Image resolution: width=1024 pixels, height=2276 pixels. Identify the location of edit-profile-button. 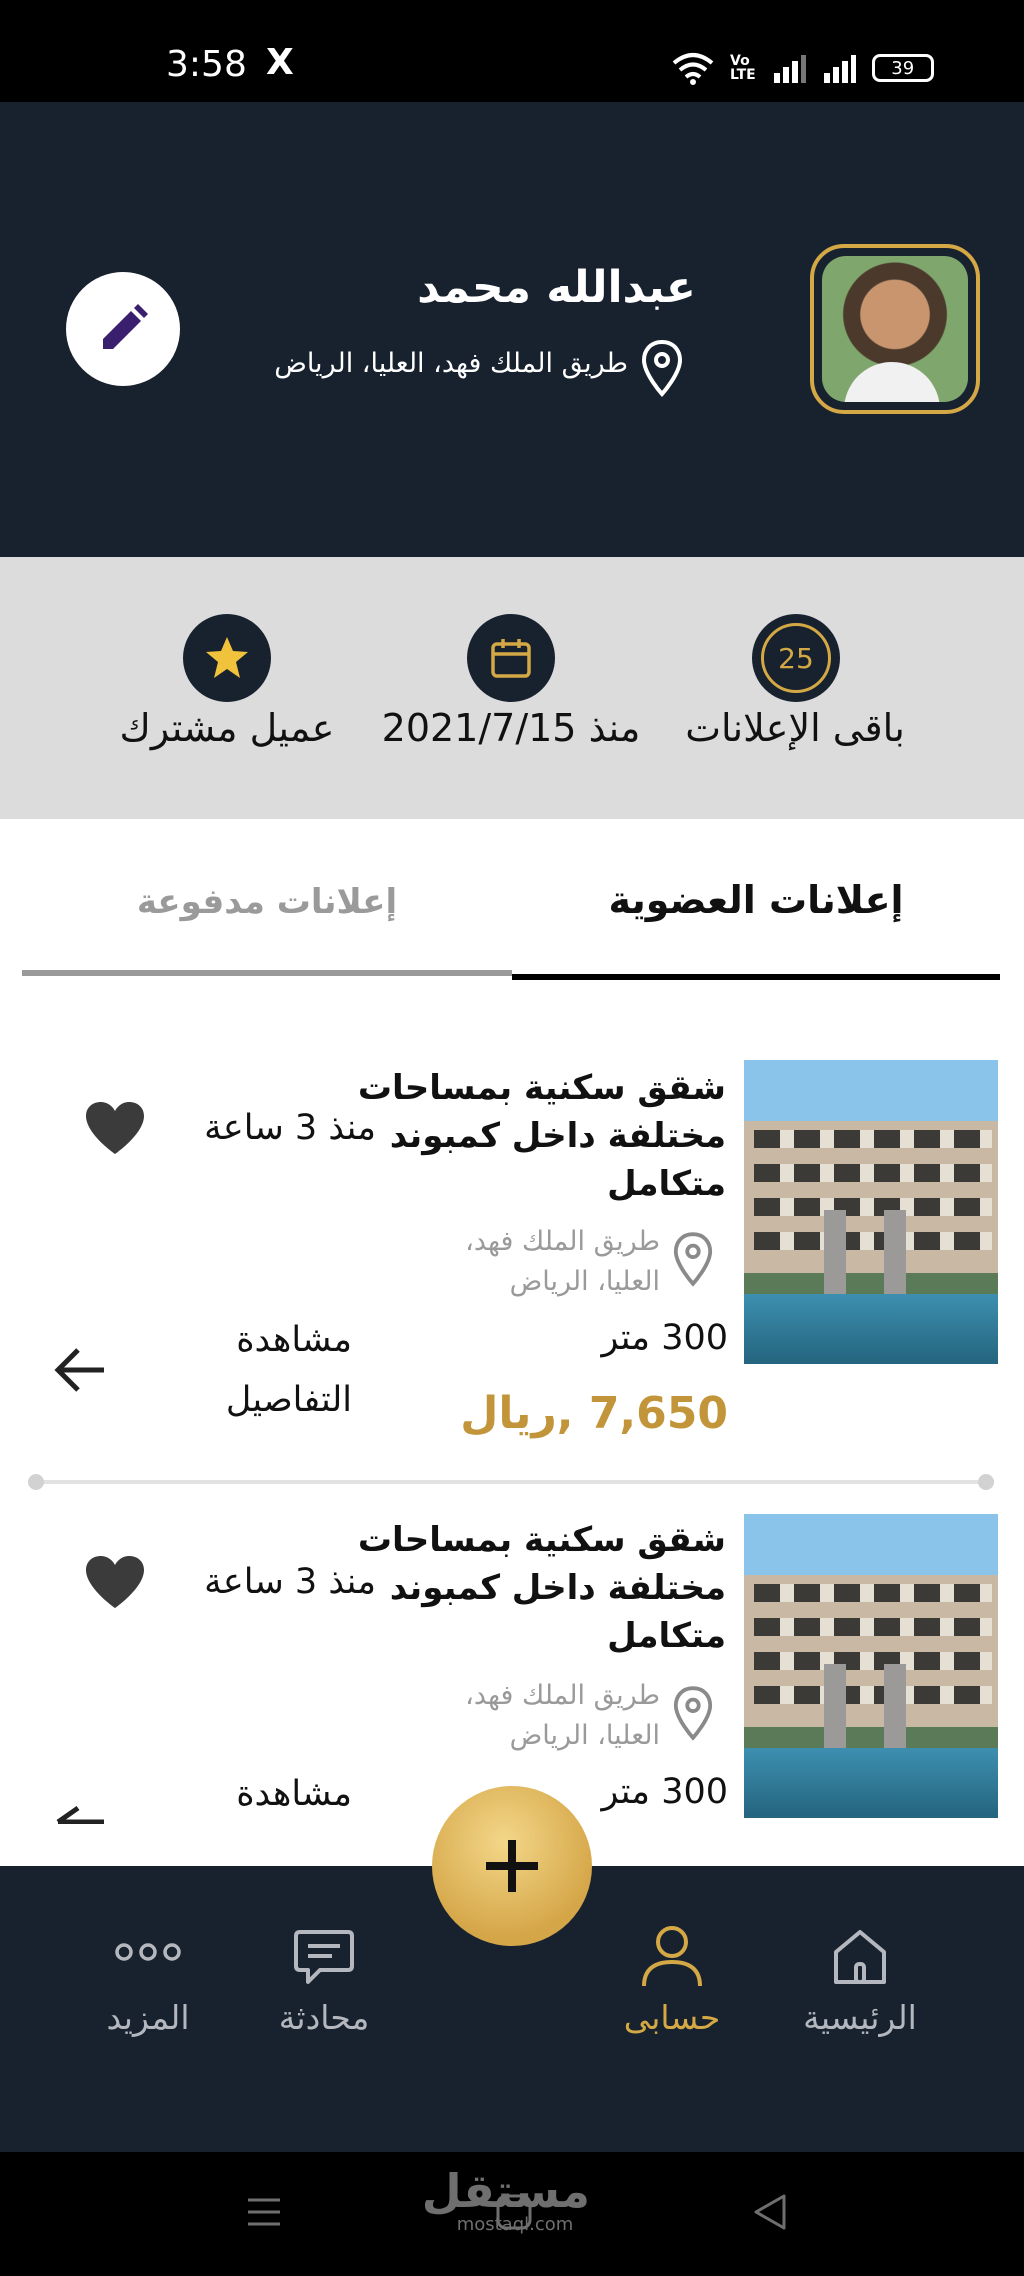
(123, 329).